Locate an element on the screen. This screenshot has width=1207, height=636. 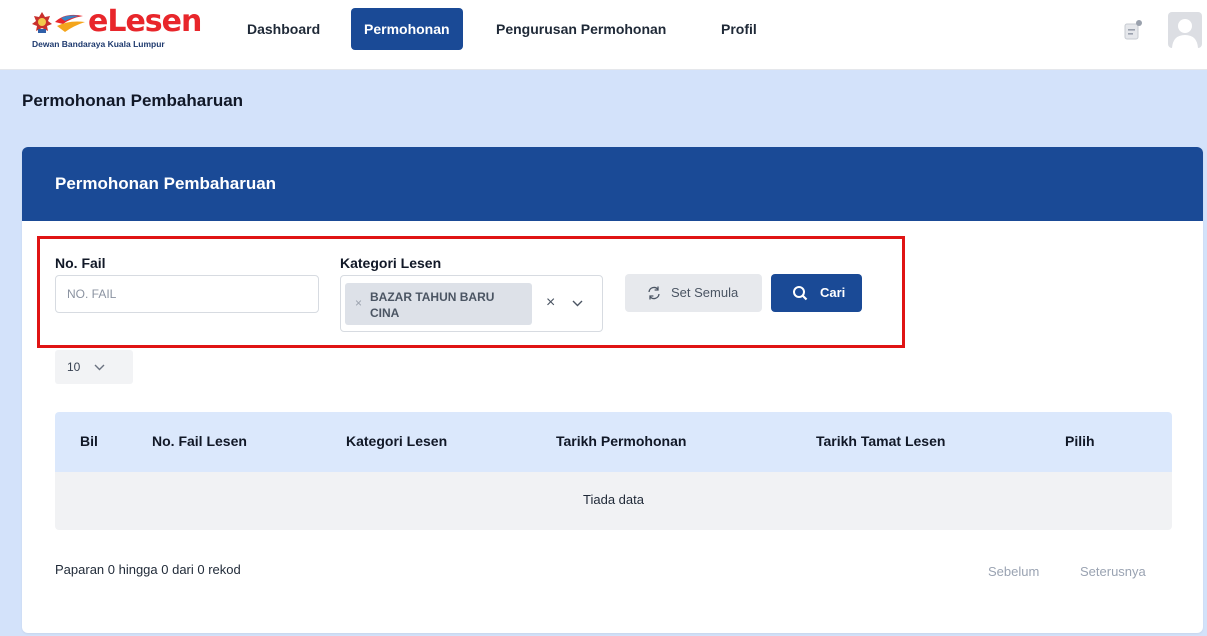
brand-subtitle: Dewan Bandaraya Kuala Lumpur is located at coordinates (98, 44).